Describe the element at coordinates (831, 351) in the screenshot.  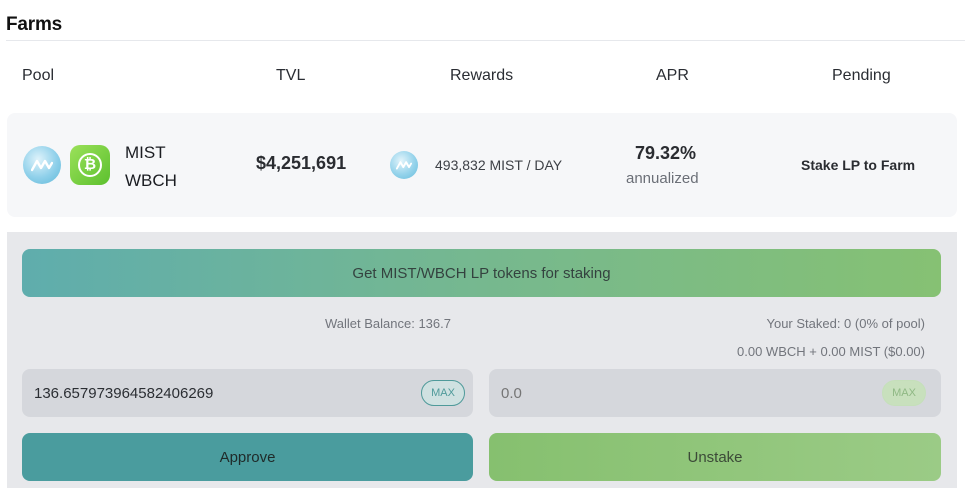
I see `staked-value: 0.00 WBCH + 0.00 MIST ($0.00)` at that location.